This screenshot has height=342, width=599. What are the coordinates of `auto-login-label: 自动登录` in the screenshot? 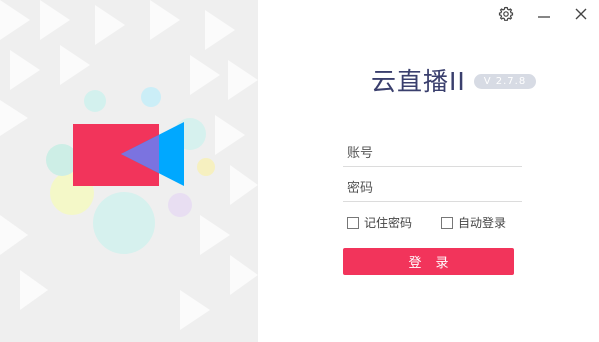 It's located at (482, 223).